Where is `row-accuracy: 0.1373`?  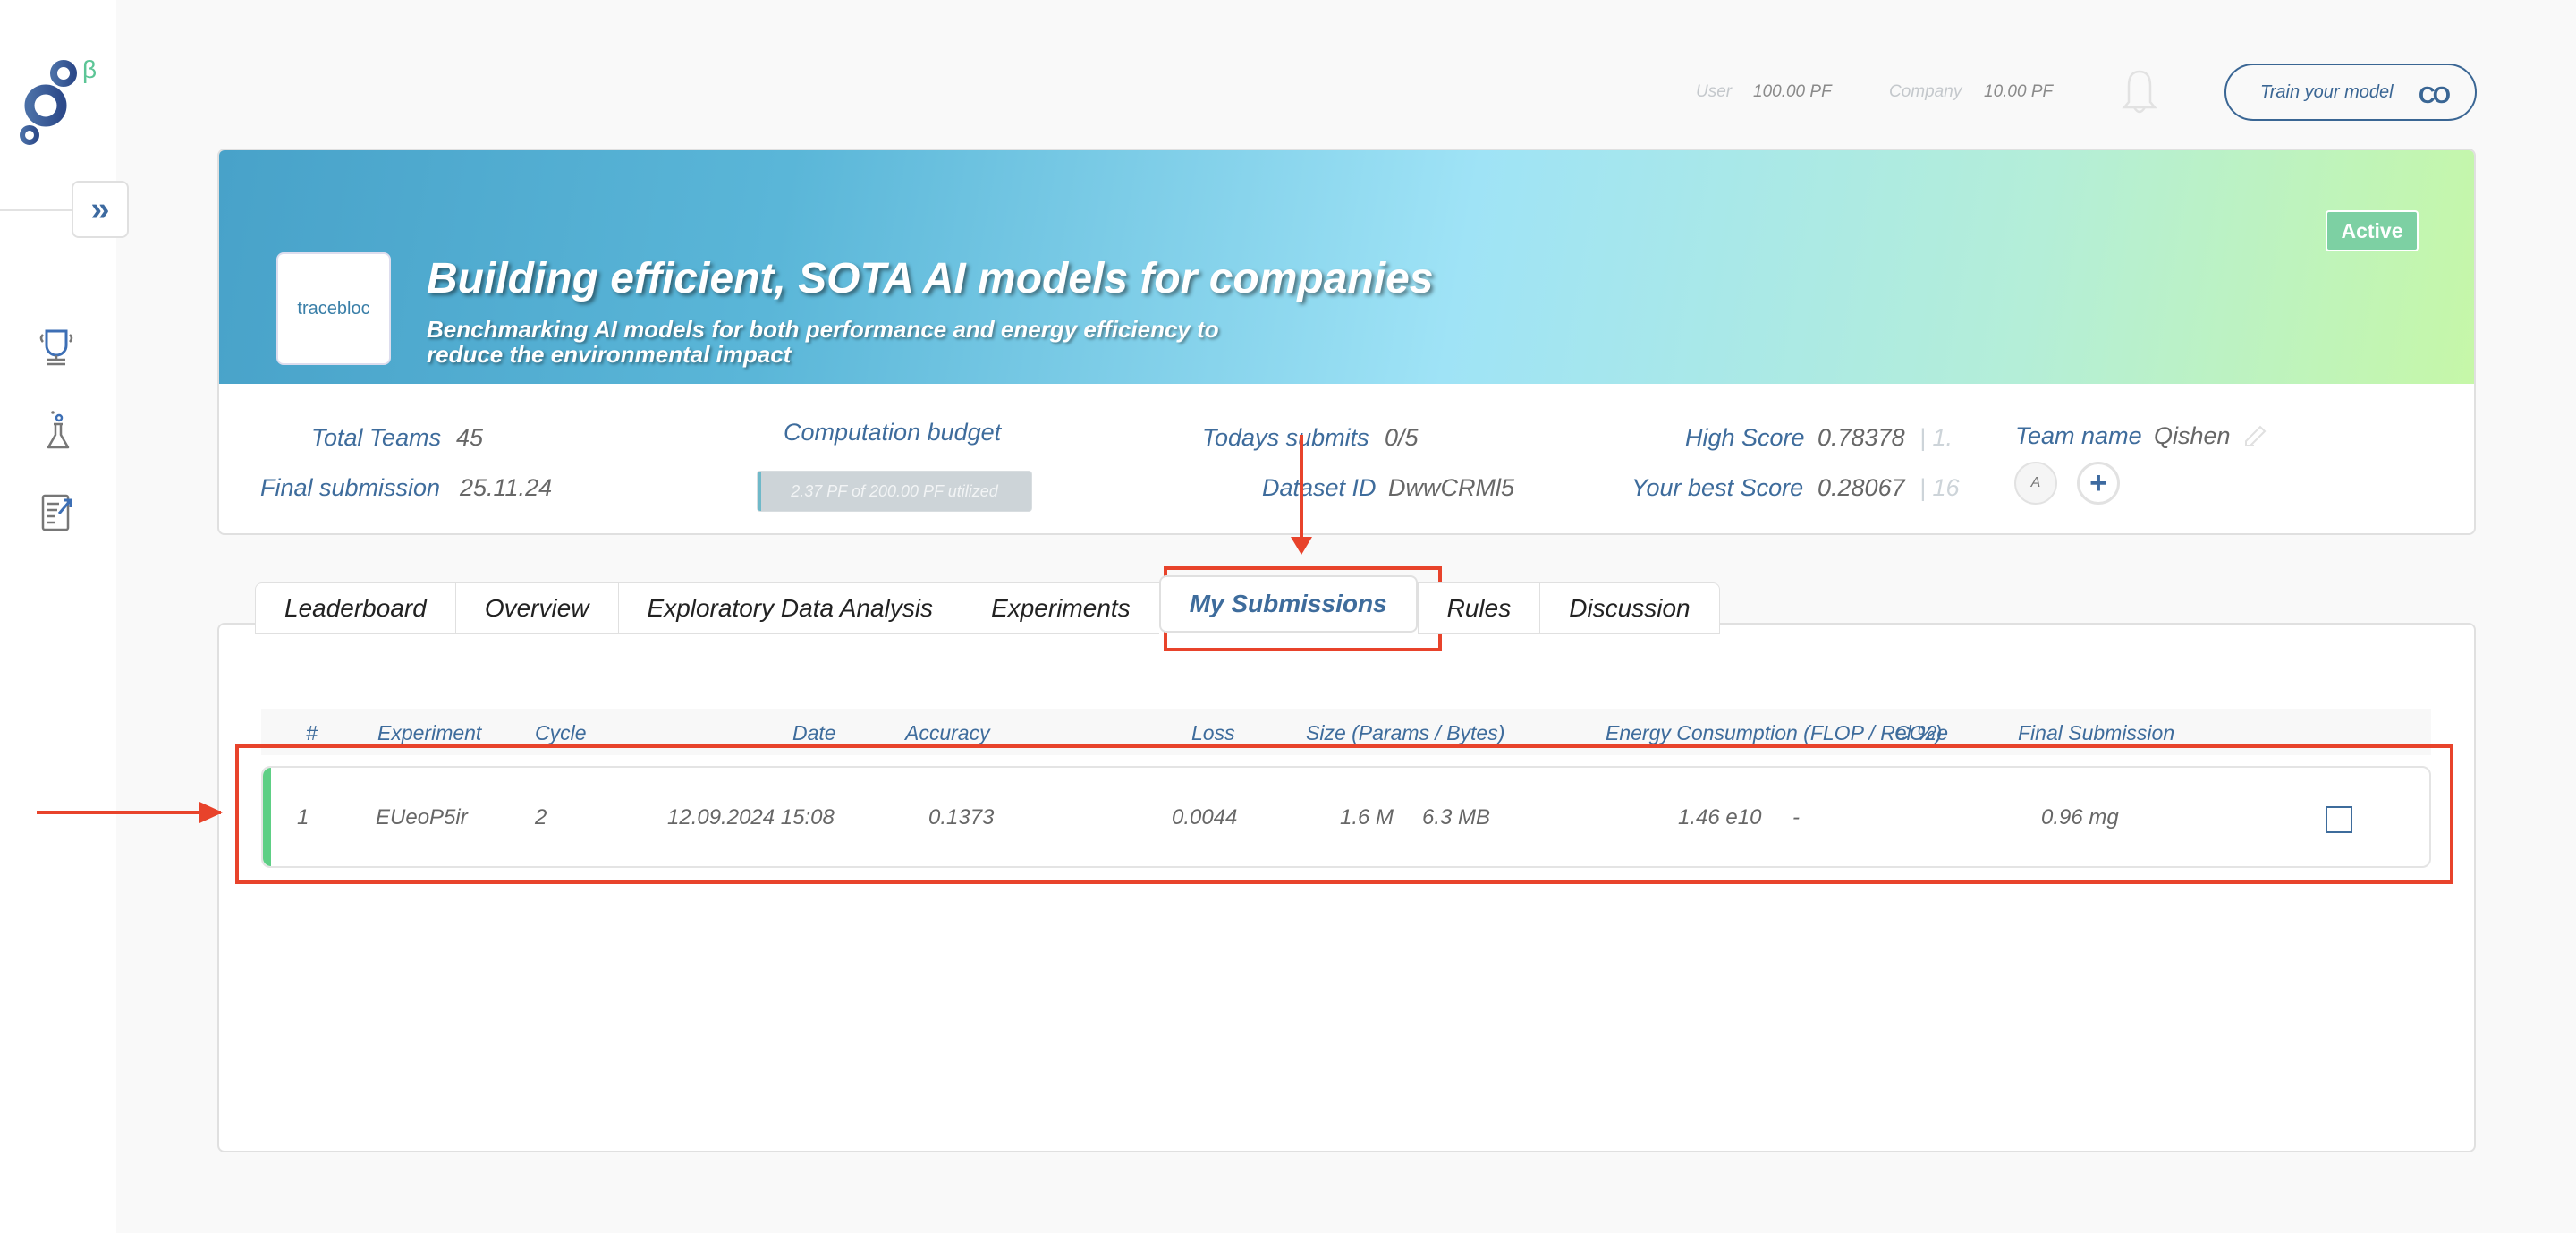
row-accuracy: 0.1373 is located at coordinates (961, 817).